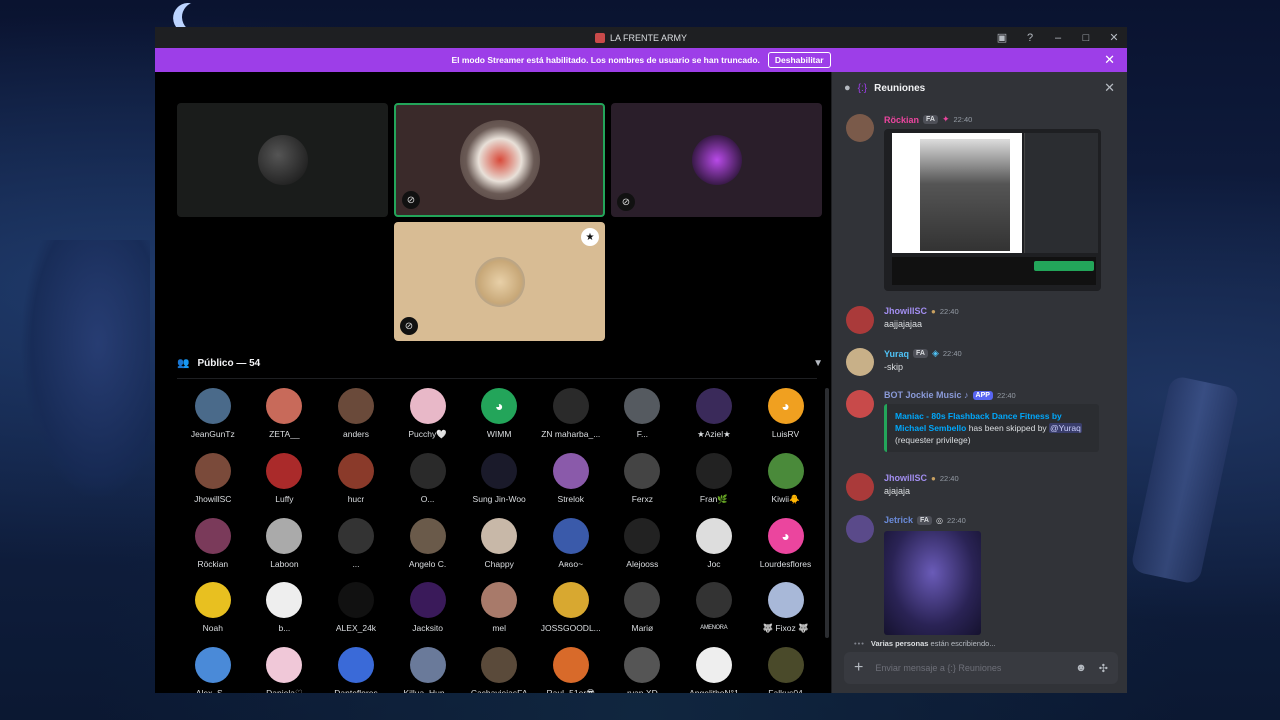  What do you see at coordinates (213, 479) in the screenshot?
I see `audience-member: JhowillSC` at bounding box center [213, 479].